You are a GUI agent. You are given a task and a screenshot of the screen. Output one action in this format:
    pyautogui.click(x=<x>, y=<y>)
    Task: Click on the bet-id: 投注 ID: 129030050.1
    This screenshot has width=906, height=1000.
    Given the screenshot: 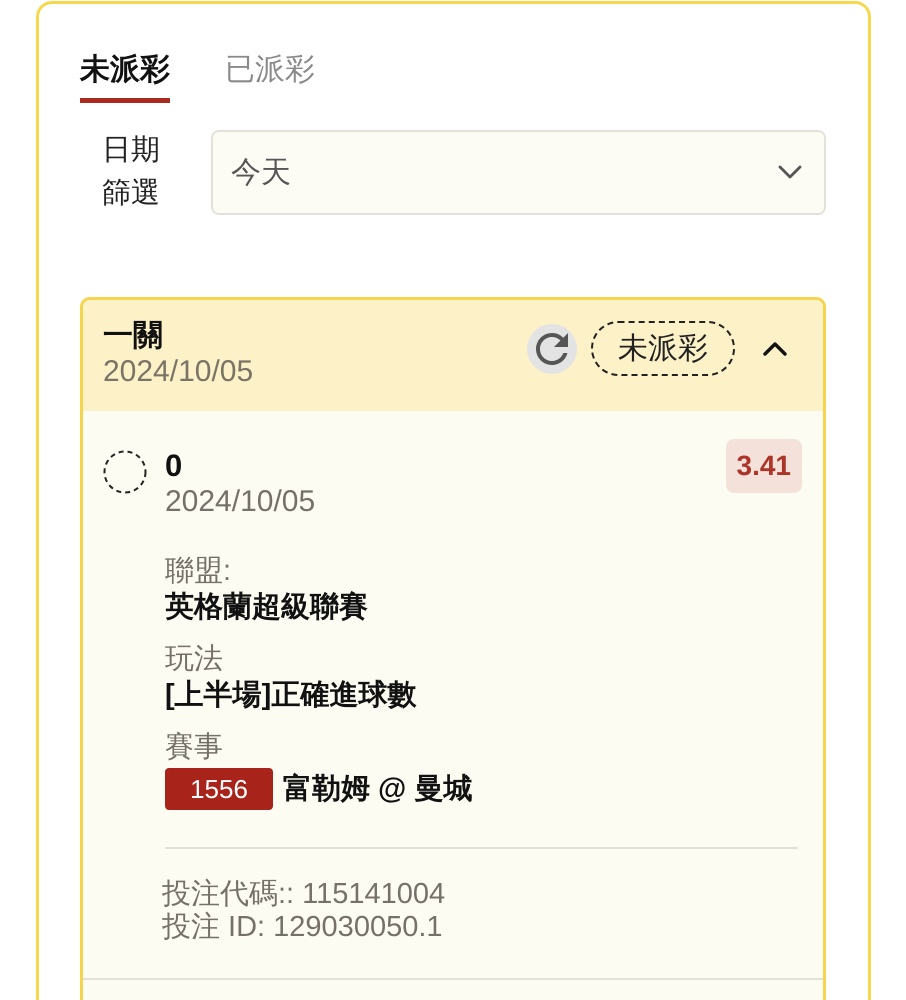 What is the action you would take?
    pyautogui.click(x=302, y=927)
    